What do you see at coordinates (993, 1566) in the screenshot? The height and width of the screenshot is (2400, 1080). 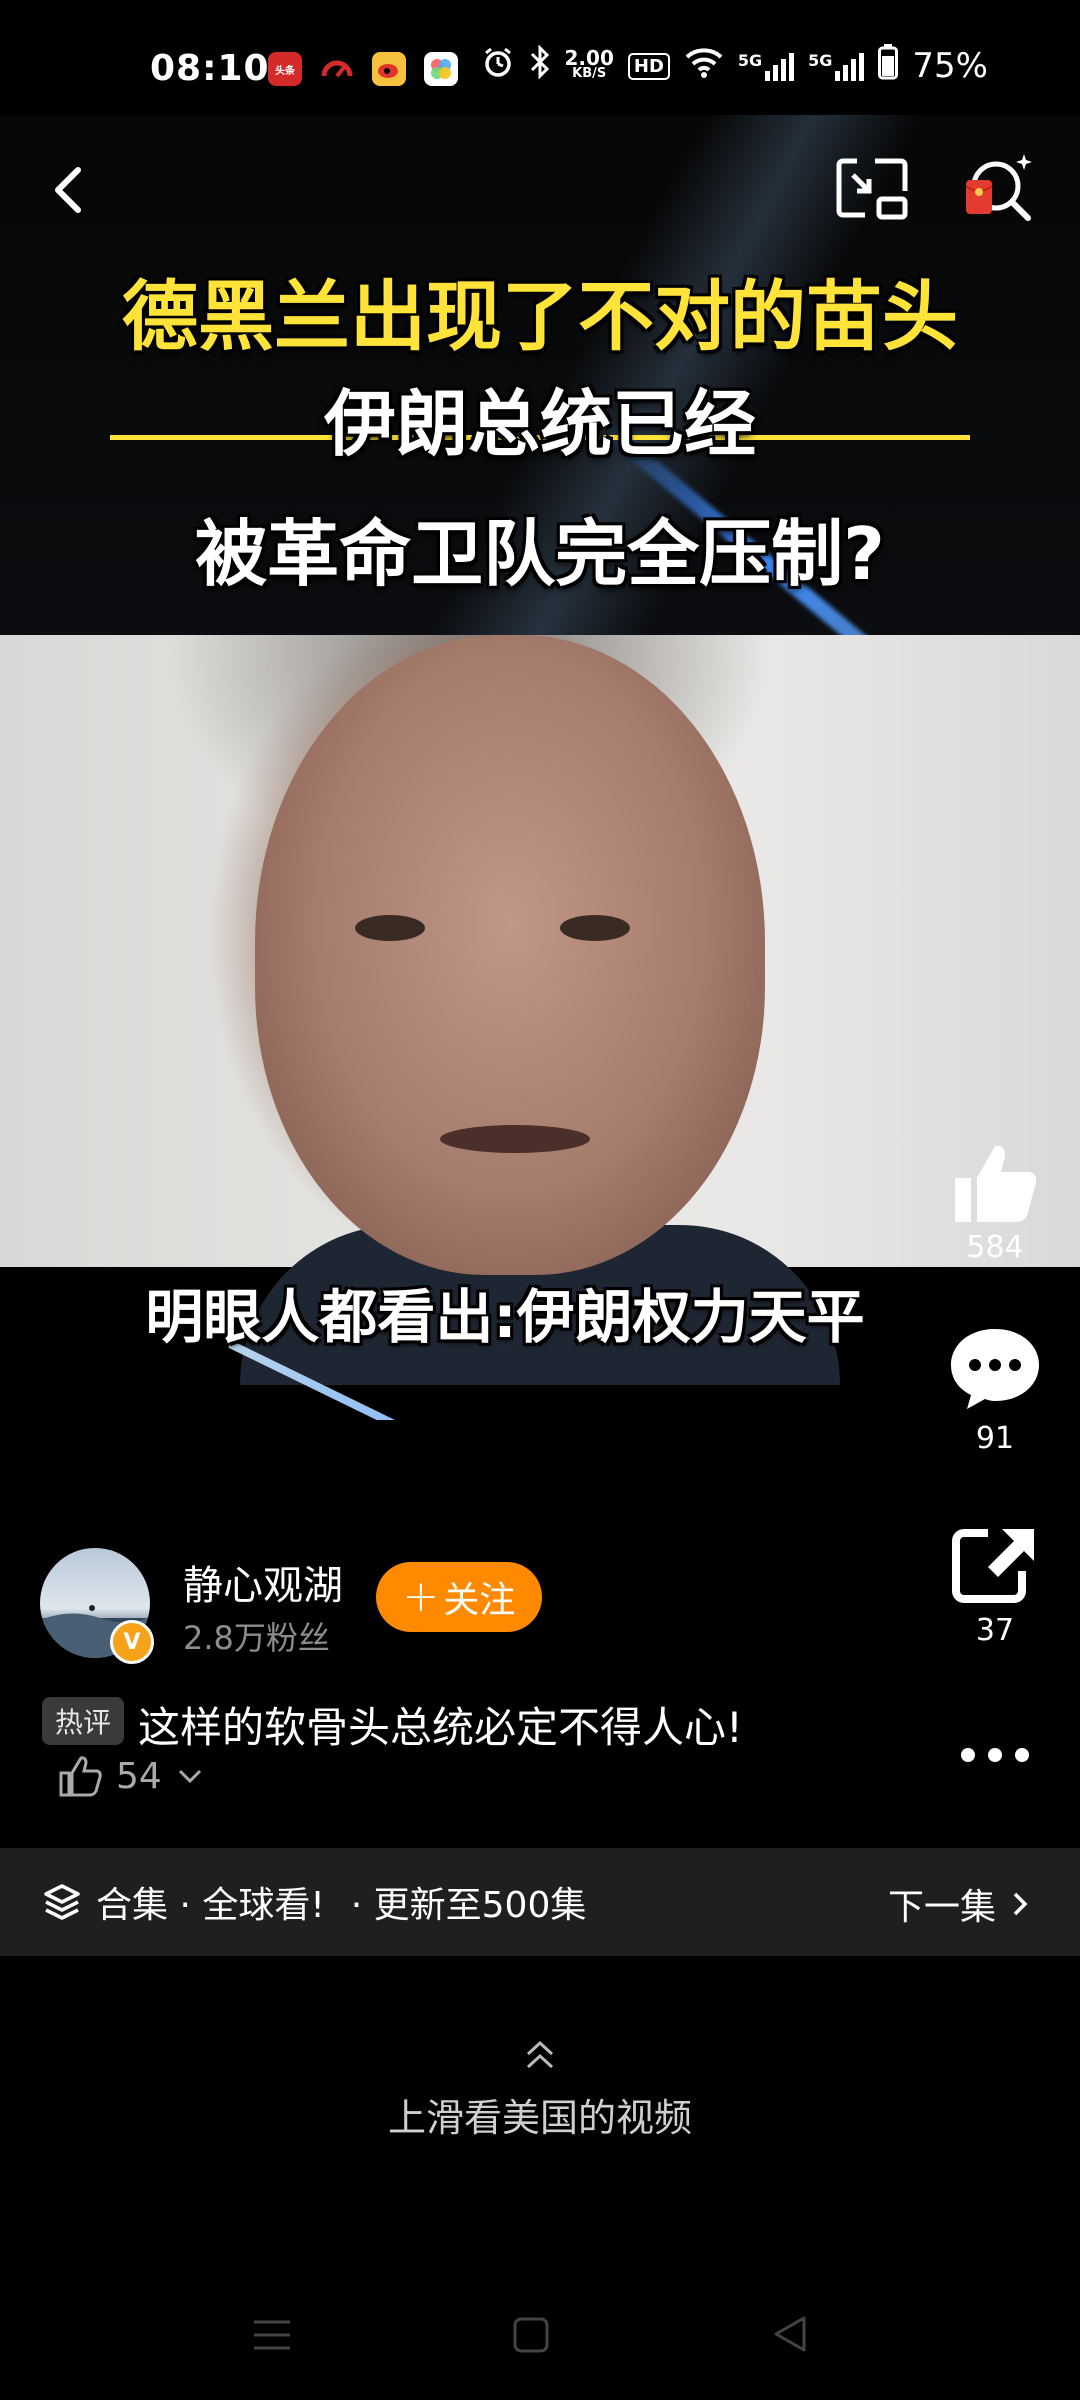 I see `share-icon` at bounding box center [993, 1566].